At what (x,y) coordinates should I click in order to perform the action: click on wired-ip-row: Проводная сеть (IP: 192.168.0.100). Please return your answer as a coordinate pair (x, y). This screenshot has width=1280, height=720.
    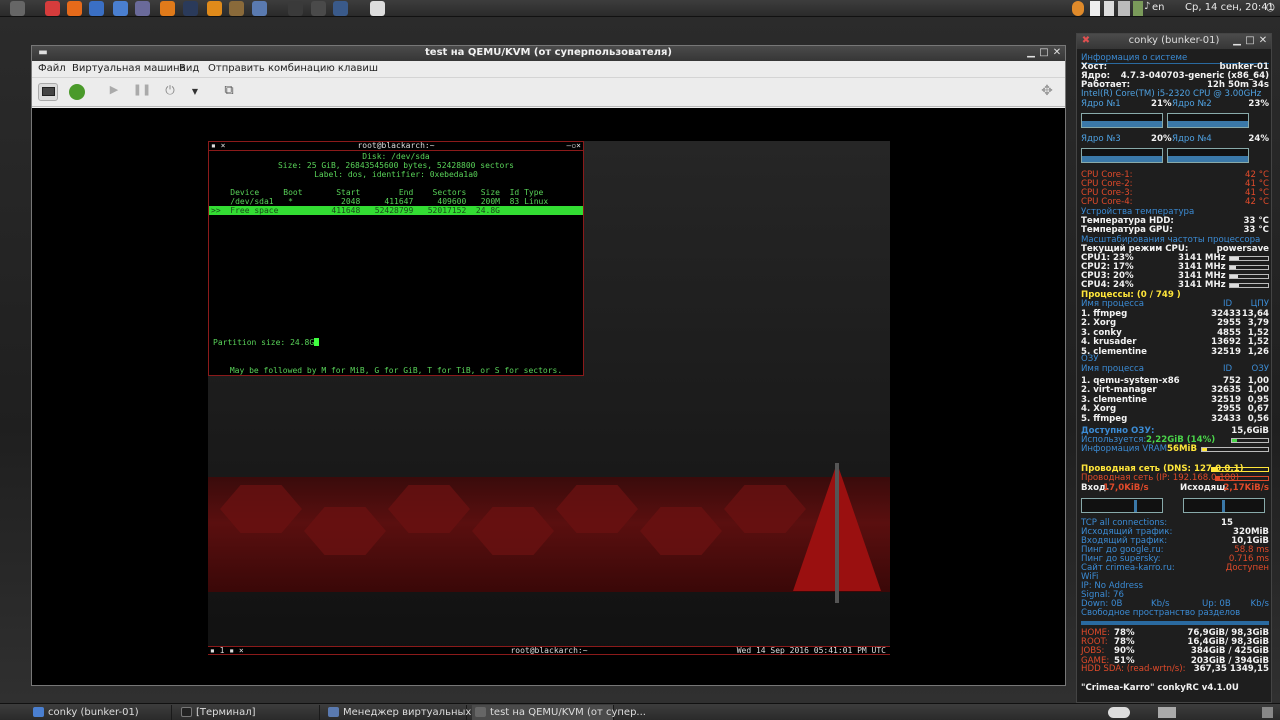
    Looking at the image, I should click on (1175, 478).